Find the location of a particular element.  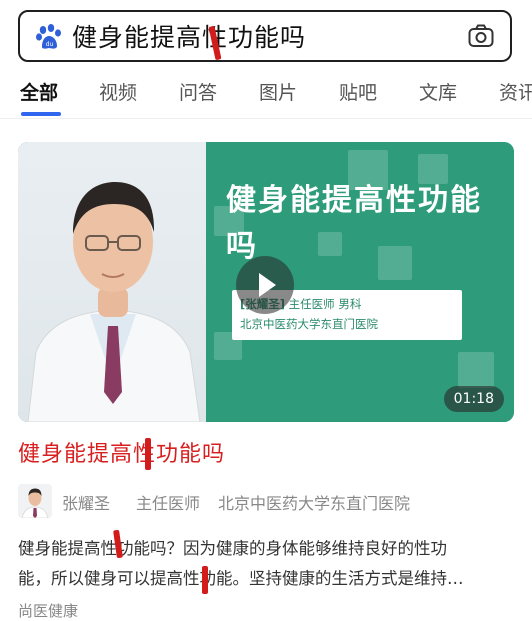

tab-tieba: 贴吧 is located at coordinates (358, 91).